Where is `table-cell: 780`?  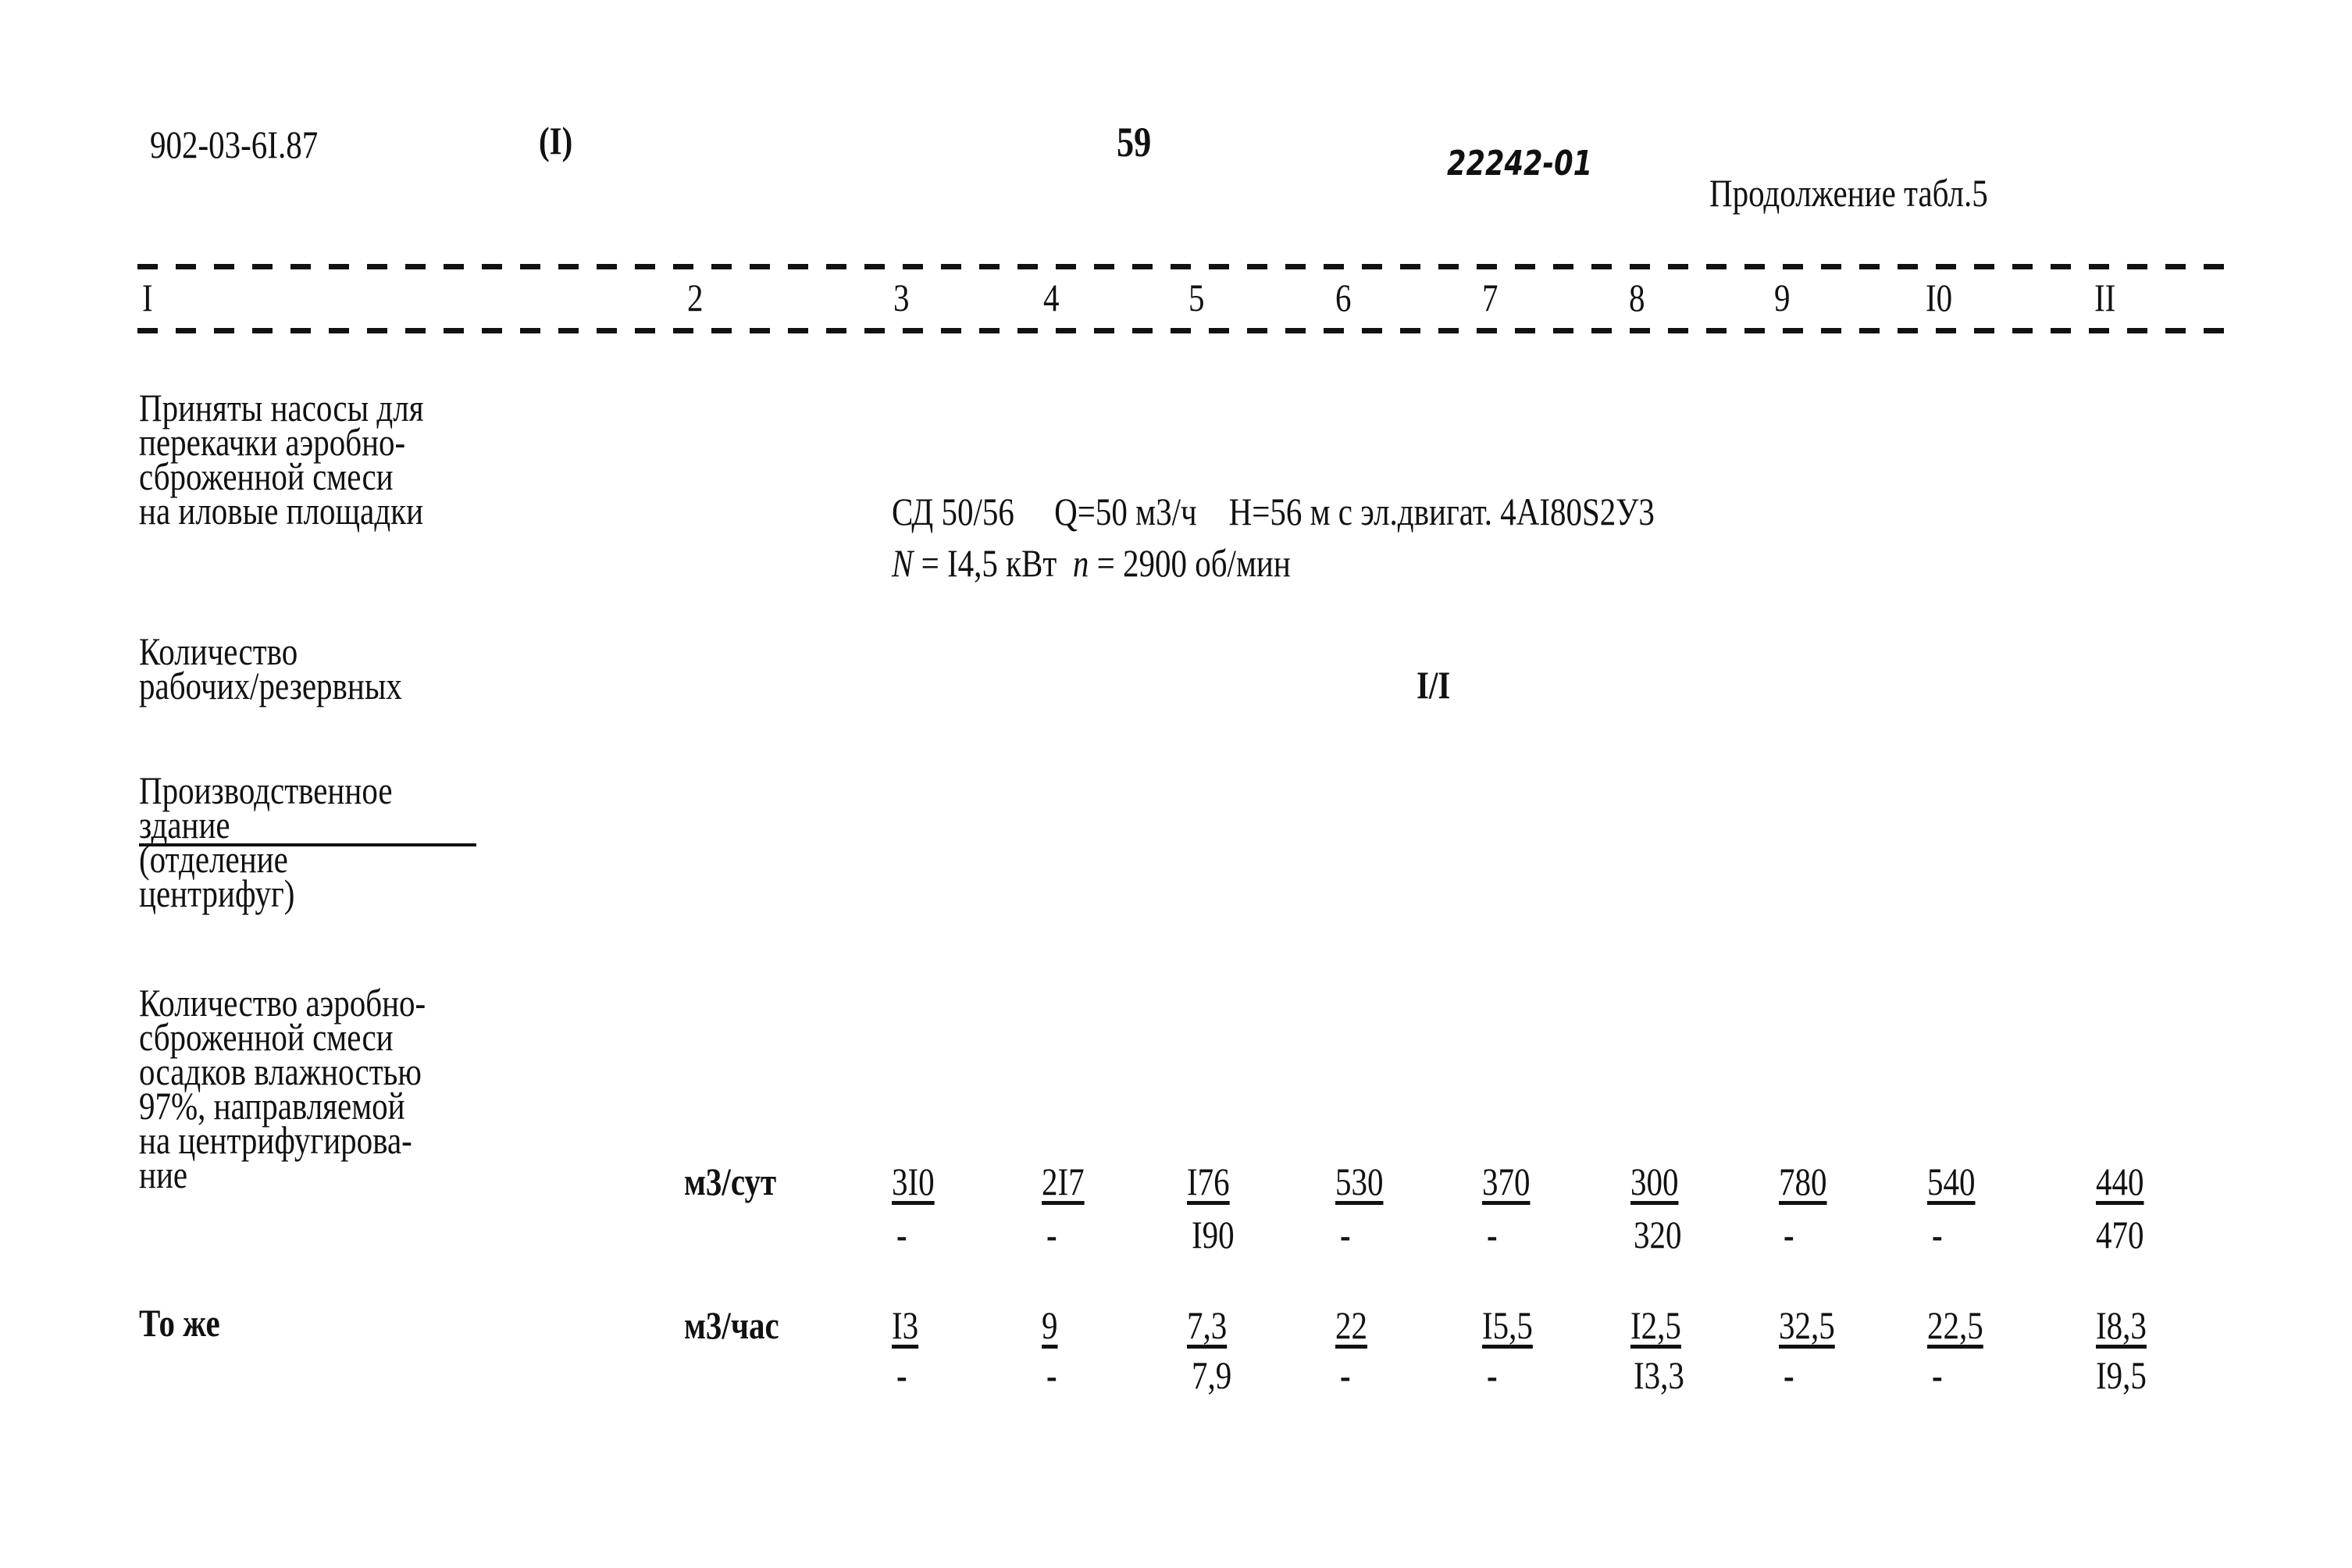 table-cell: 780 is located at coordinates (1803, 1181).